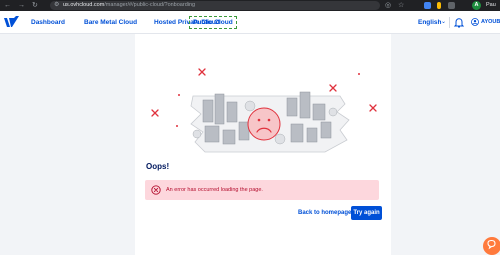 Image resolution: width=500 pixels, height=255 pixels. What do you see at coordinates (388, 5) in the screenshot?
I see `incognito-icon: ◎` at bounding box center [388, 5].